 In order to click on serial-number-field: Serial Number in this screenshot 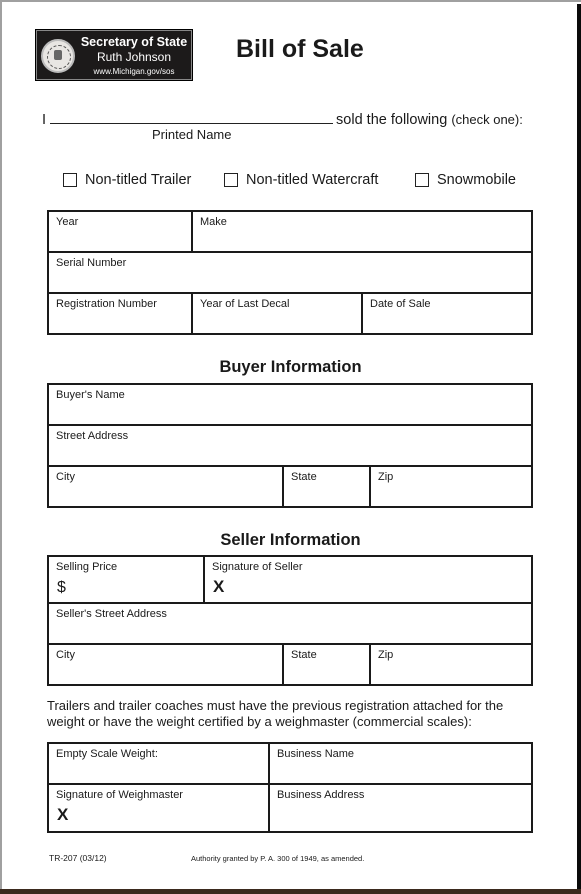, I will do `click(290, 272)`.